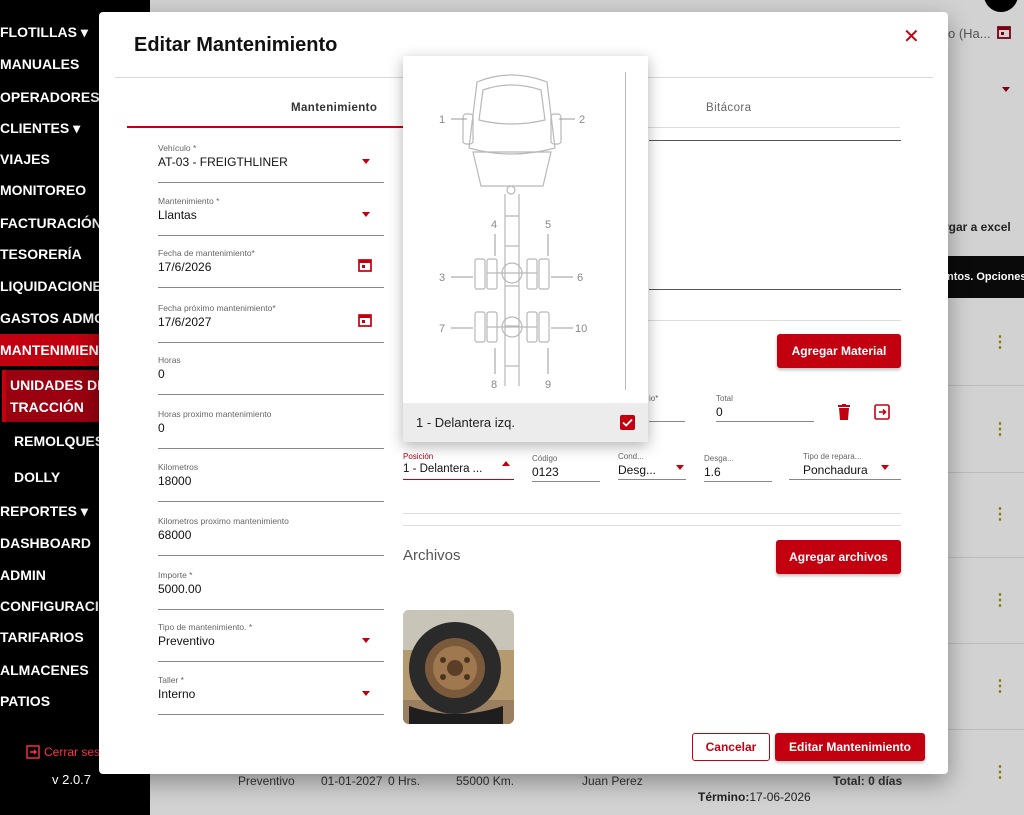  Describe the element at coordinates (271, 642) in the screenshot. I see `tipo-mantenimiento-select: Tipo de mantenimiento. * Preventivo` at that location.